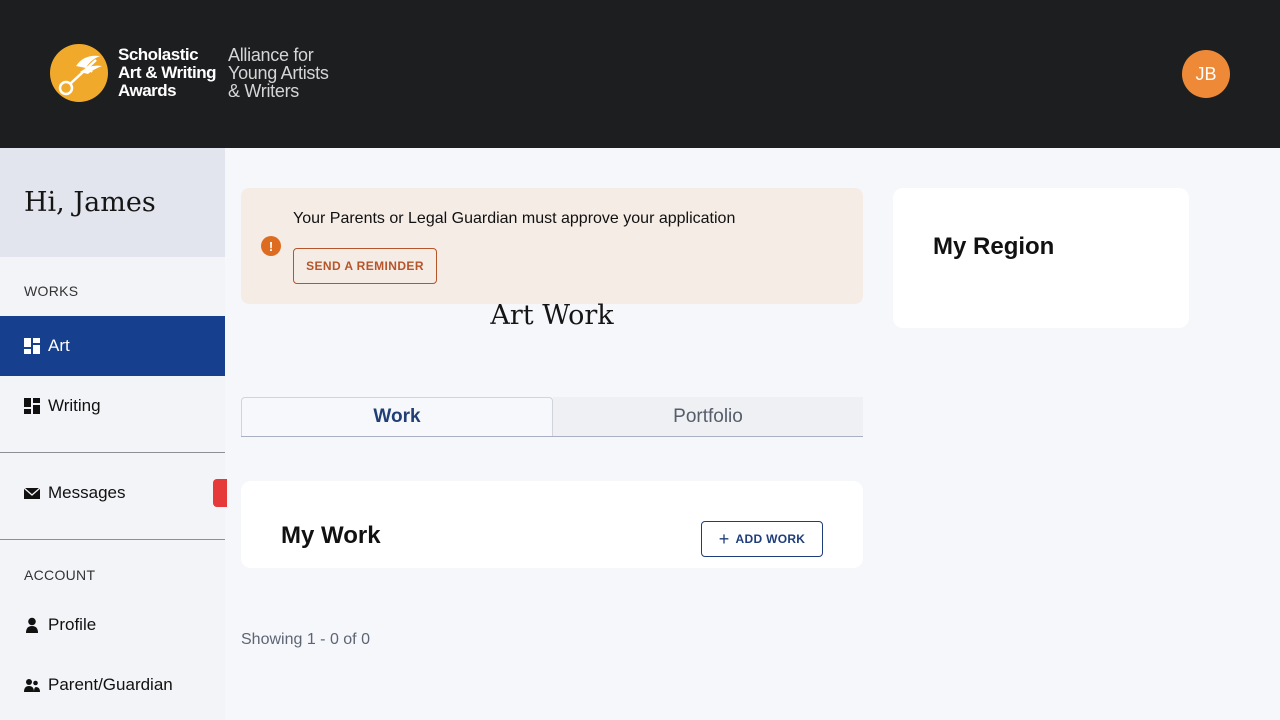 The width and height of the screenshot is (1280, 720). Describe the element at coordinates (167, 72) in the screenshot. I see `logo-title: Scholastic Art & Writing Awards` at that location.